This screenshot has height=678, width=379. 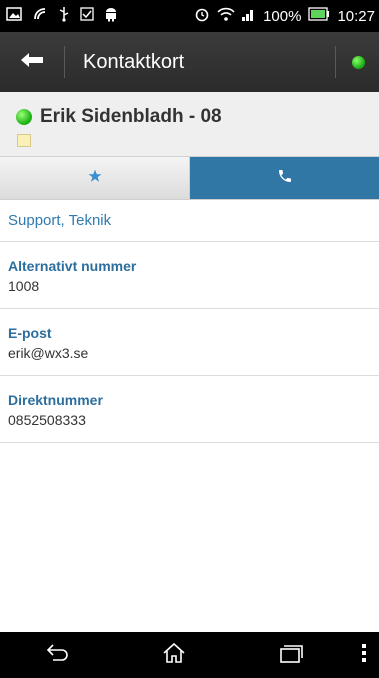 What do you see at coordinates (55, 400) in the screenshot?
I see `field-label: Direktnummer` at bounding box center [55, 400].